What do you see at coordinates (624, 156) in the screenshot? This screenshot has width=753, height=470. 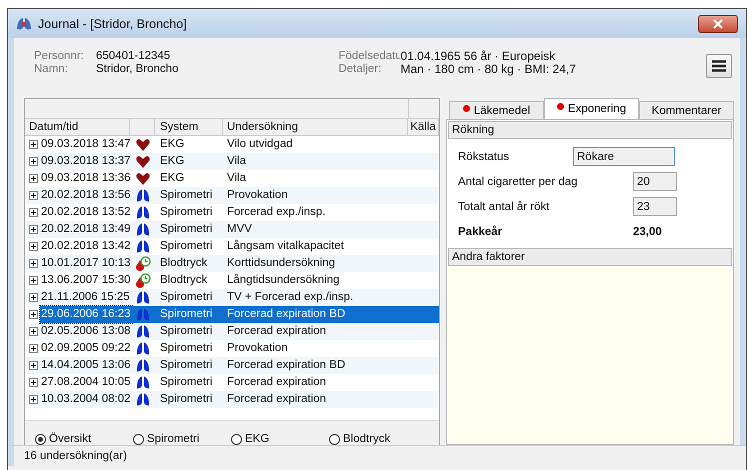 I see `input-field: Rökare` at bounding box center [624, 156].